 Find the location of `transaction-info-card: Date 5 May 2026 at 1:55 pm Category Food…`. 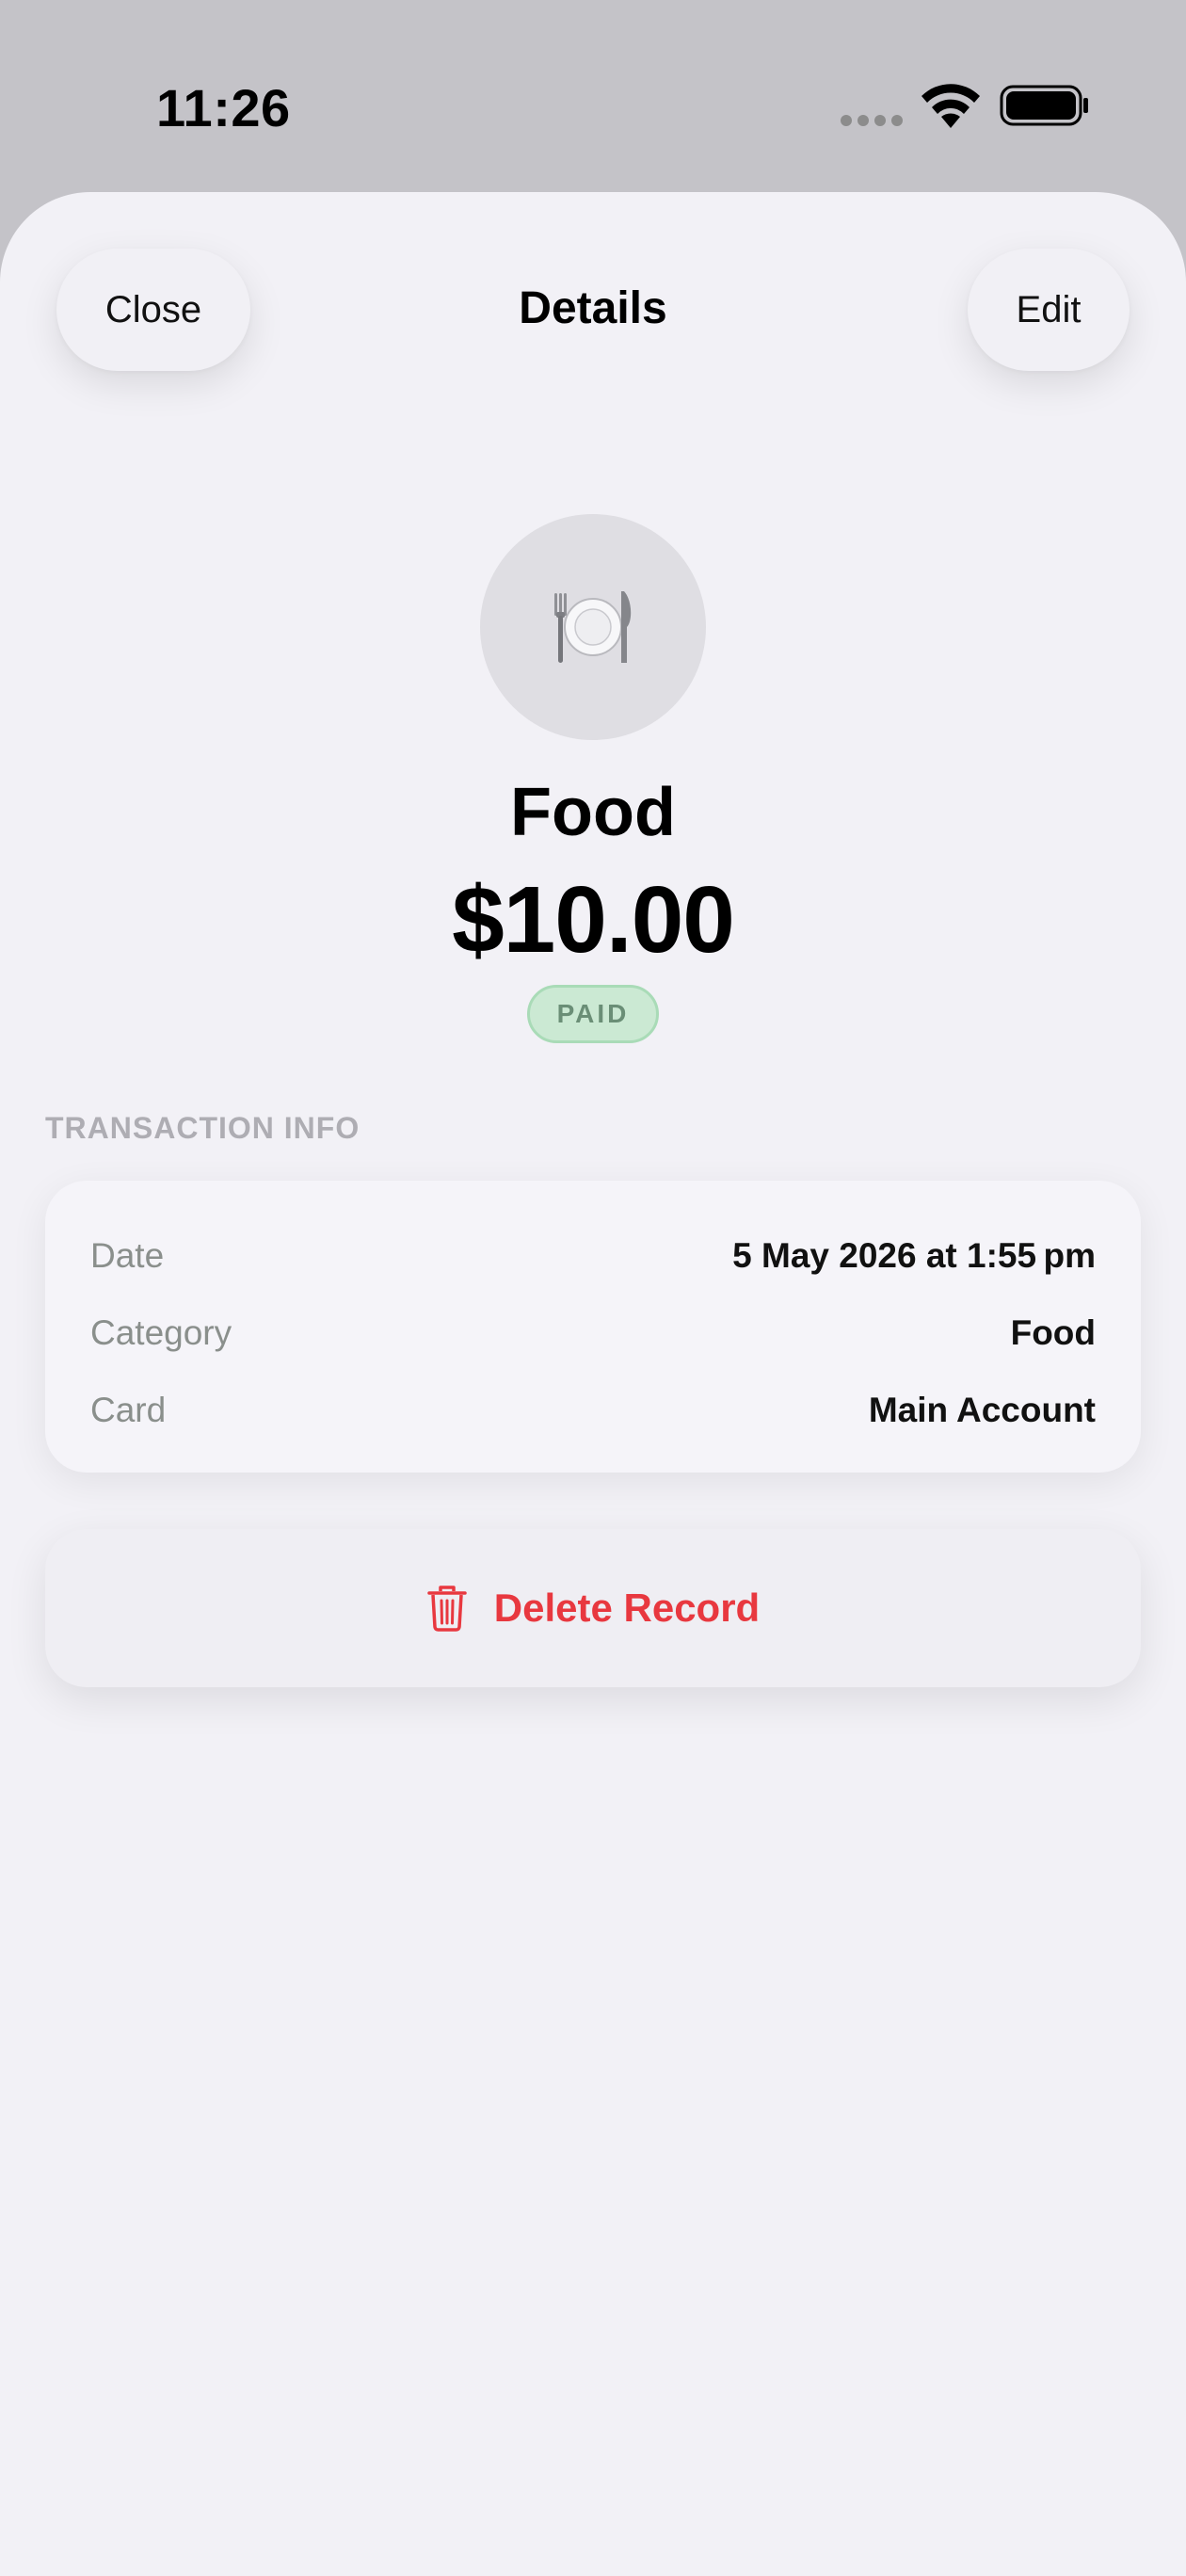

transaction-info-card: Date 5 May 2026 at 1:55 pm Category Food… is located at coordinates (593, 1327).